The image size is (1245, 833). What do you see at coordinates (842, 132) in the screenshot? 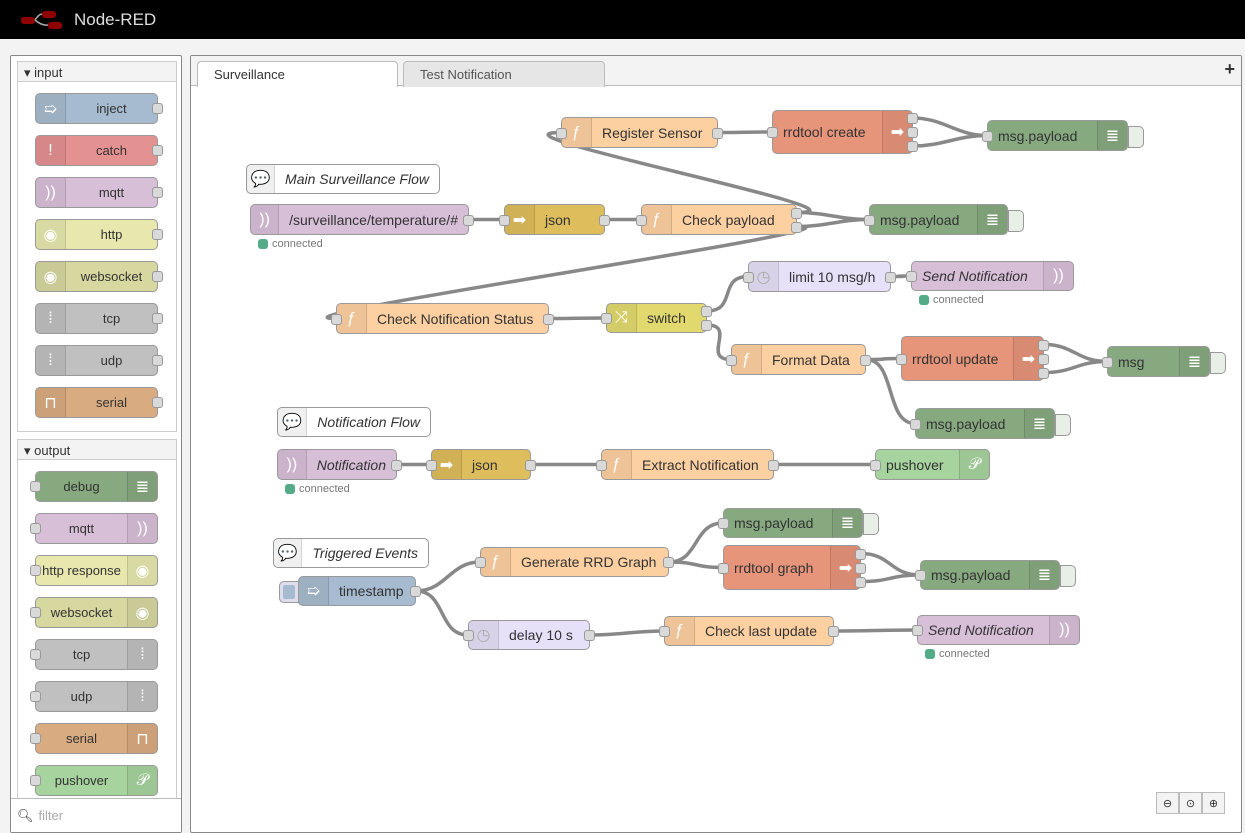
I see `flow-node-rrdtool: rrdtool create ➡` at bounding box center [842, 132].